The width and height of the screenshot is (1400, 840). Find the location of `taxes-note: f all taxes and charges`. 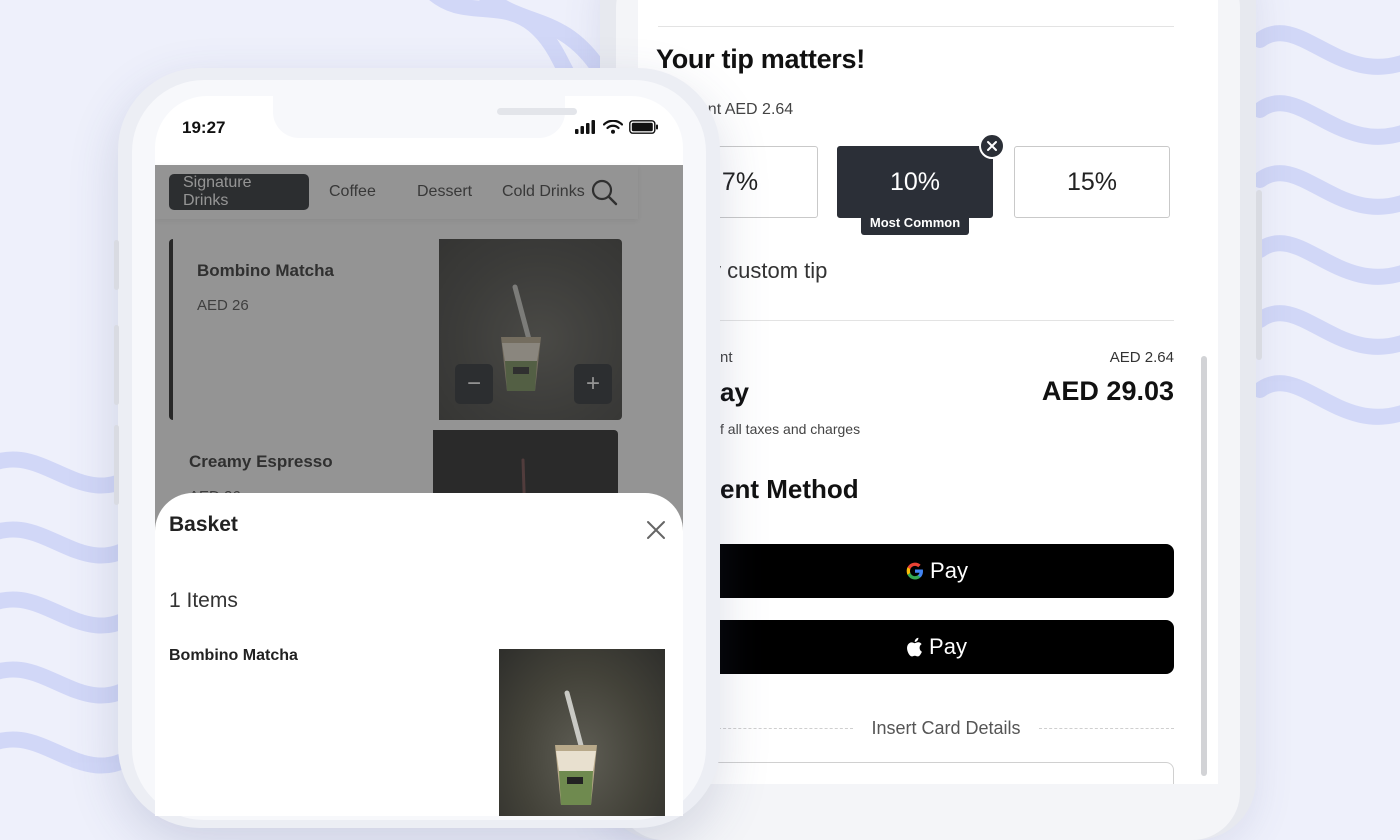

taxes-note: f all taxes and charges is located at coordinates (790, 429).